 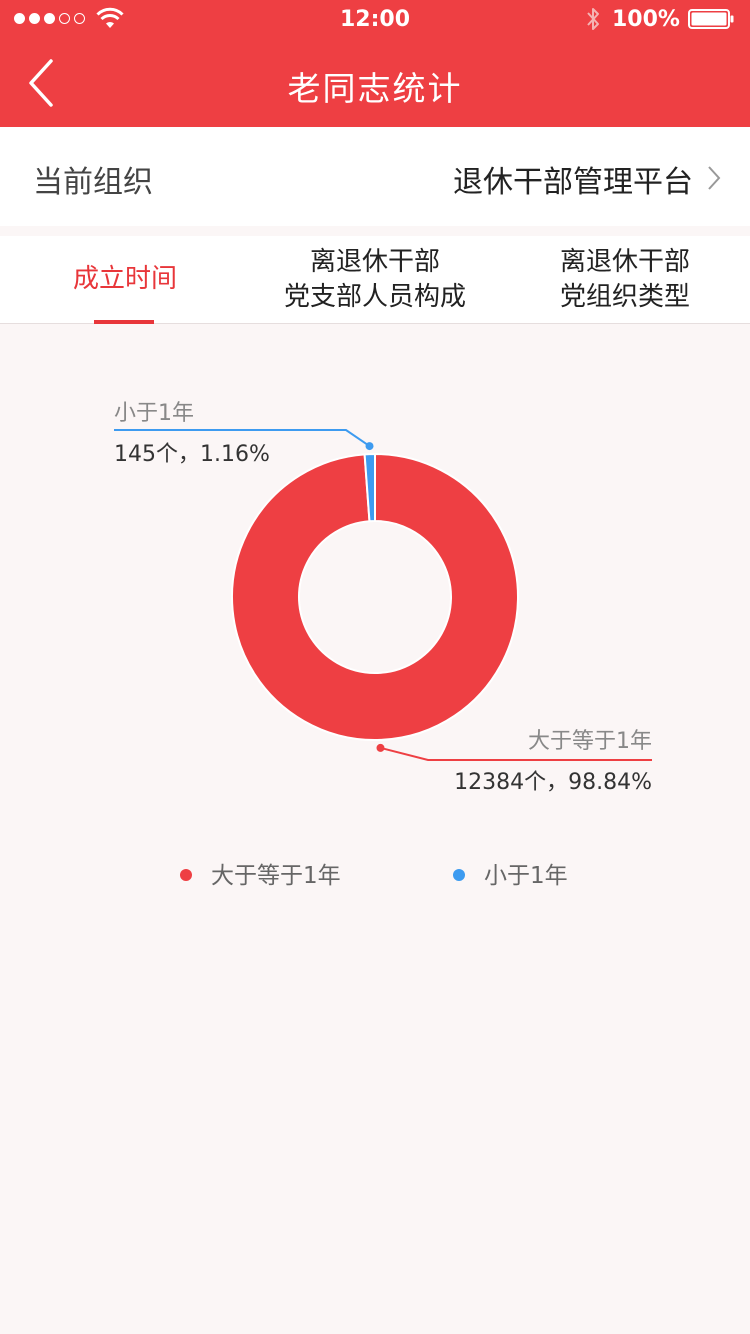 I want to click on current-org-label: 当前组织, so click(x=93, y=182).